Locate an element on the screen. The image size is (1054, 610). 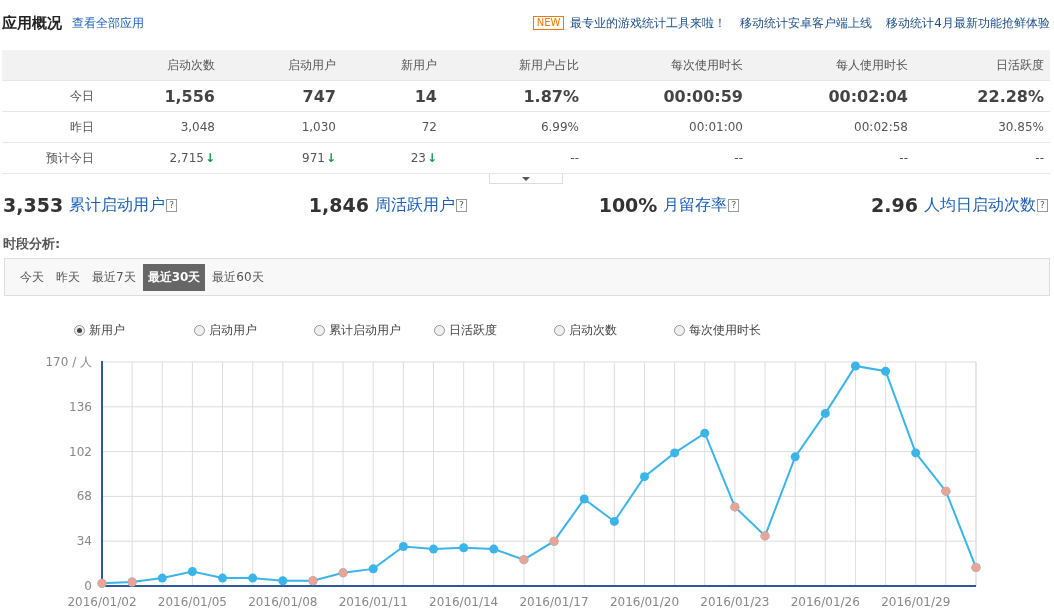
table-cell: 747 is located at coordinates (319, 96).